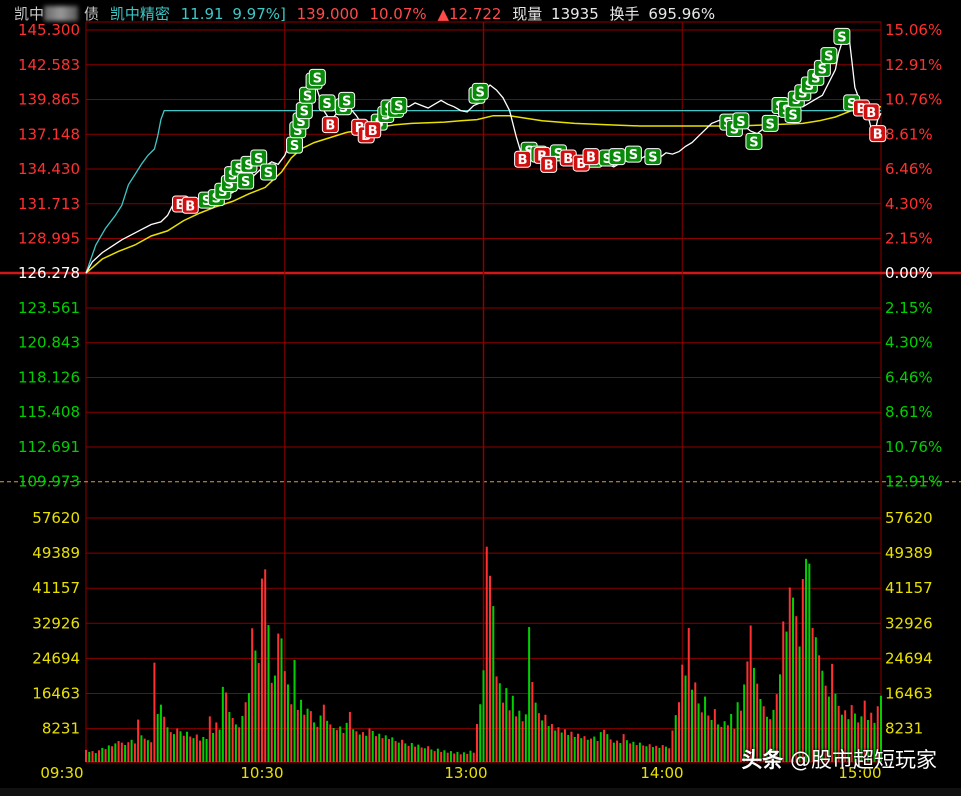 This screenshot has width=961, height=796. Describe the element at coordinates (909, 343) in the screenshot. I see `pct-tick-label: 4.30%` at that location.